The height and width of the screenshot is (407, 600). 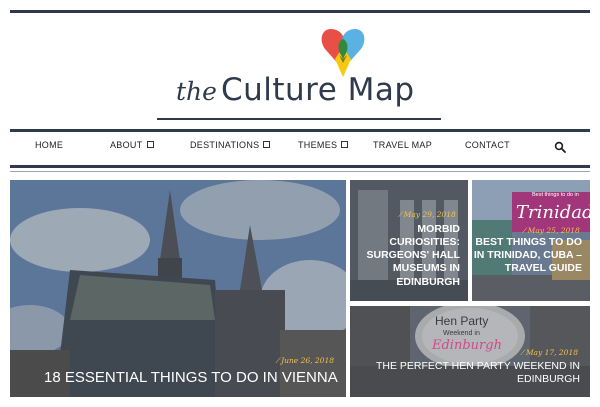 What do you see at coordinates (300, 171) in the screenshot?
I see `nav-bottom-thin-divider` at bounding box center [300, 171].